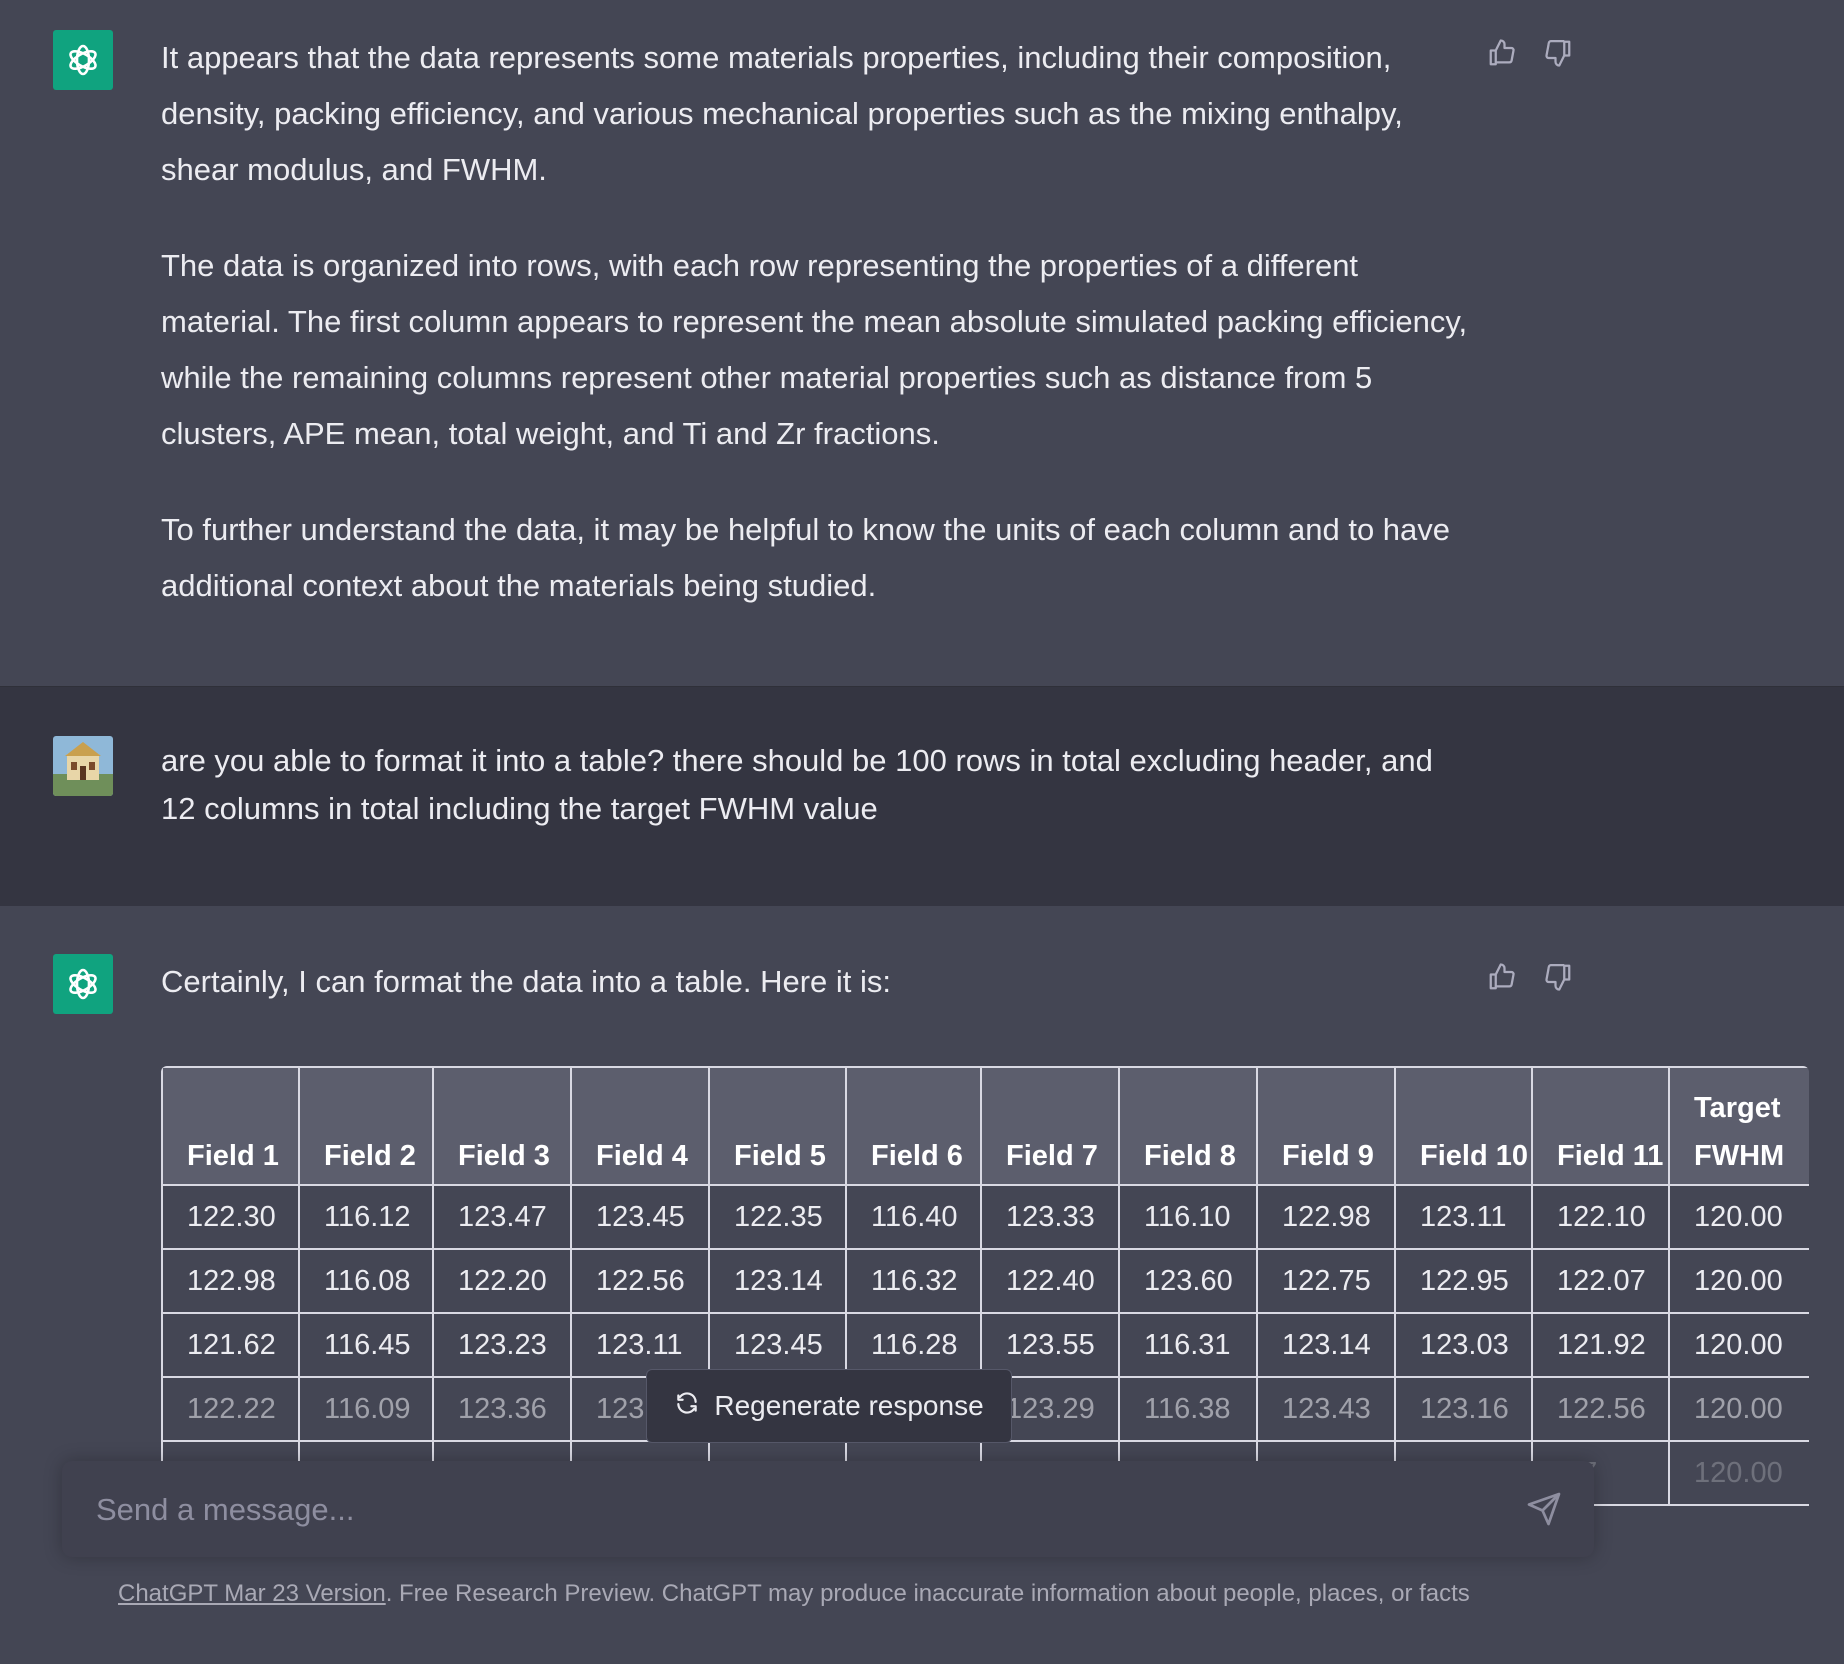  Describe the element at coordinates (502, 1409) in the screenshot. I see `table-cell: 123.36` at that location.